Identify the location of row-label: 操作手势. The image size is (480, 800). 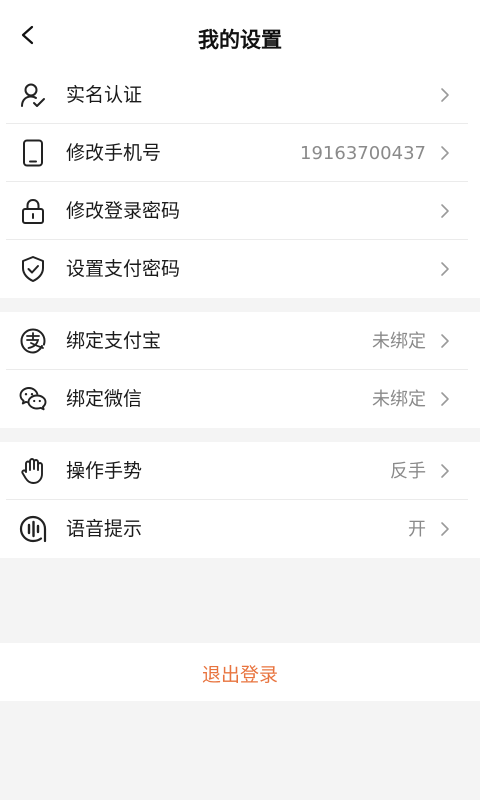
(104, 471).